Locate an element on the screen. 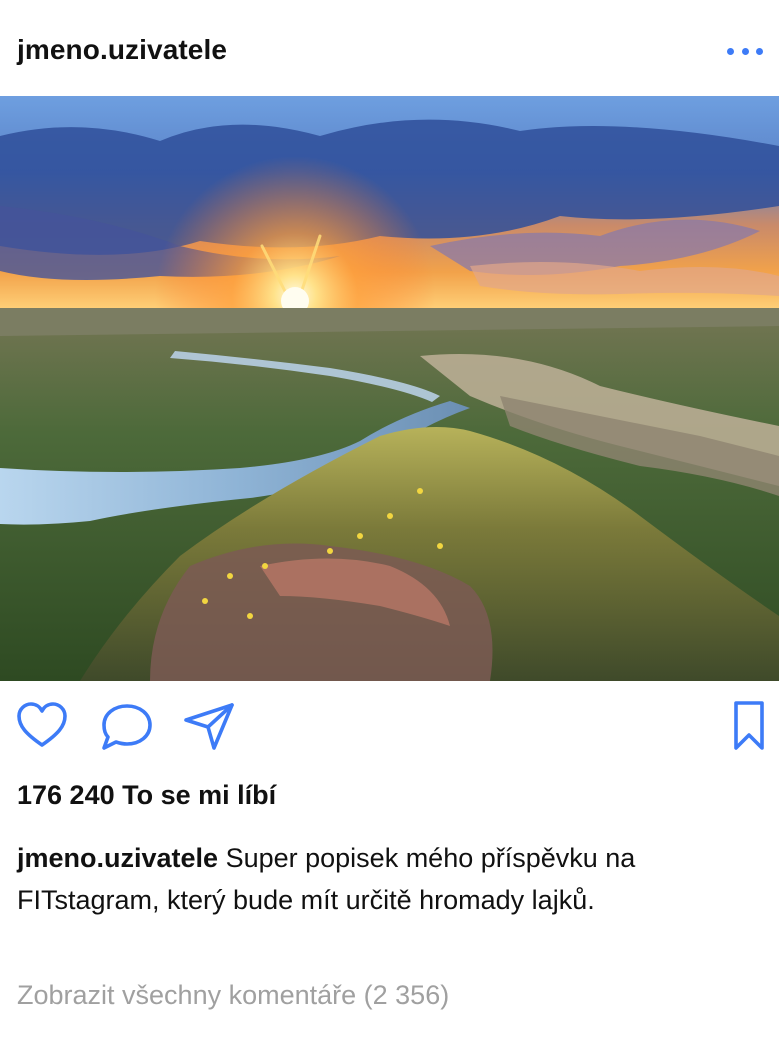 This screenshot has height=1050, width=779. comment-bubble-icon is located at coordinates (127, 726).